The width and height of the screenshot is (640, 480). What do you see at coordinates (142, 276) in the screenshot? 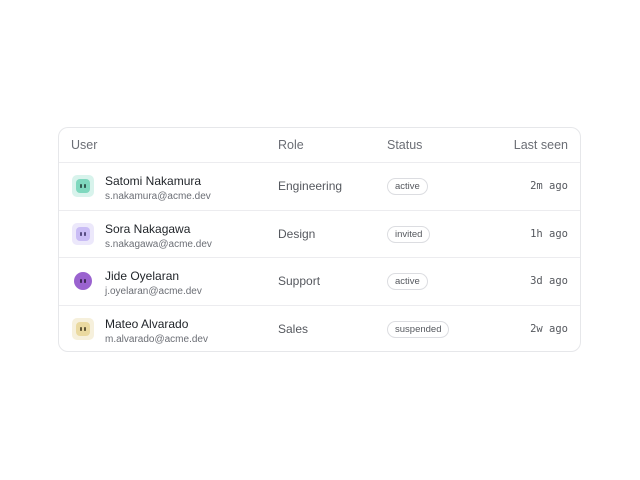
I see `user-name: Jide Oyelaran` at bounding box center [142, 276].